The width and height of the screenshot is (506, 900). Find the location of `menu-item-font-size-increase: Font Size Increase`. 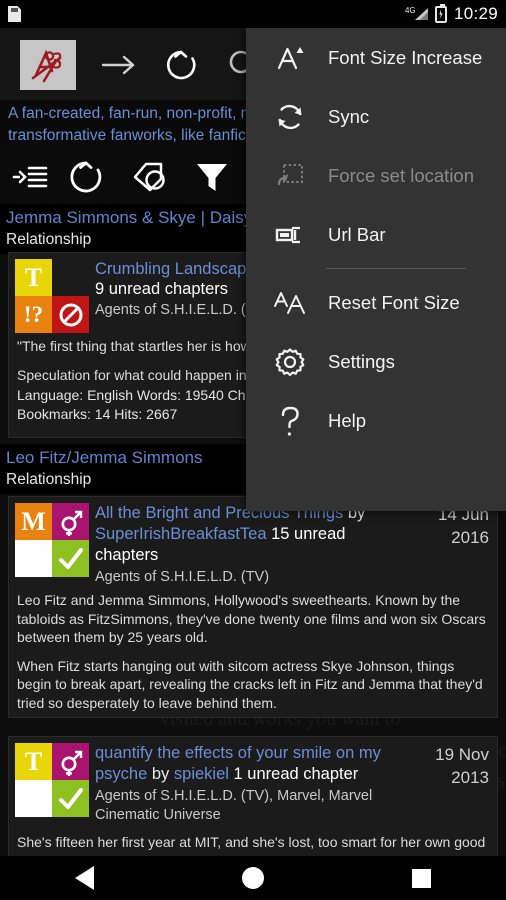

menu-item-font-size-increase: Font Size Increase is located at coordinates (376, 57).